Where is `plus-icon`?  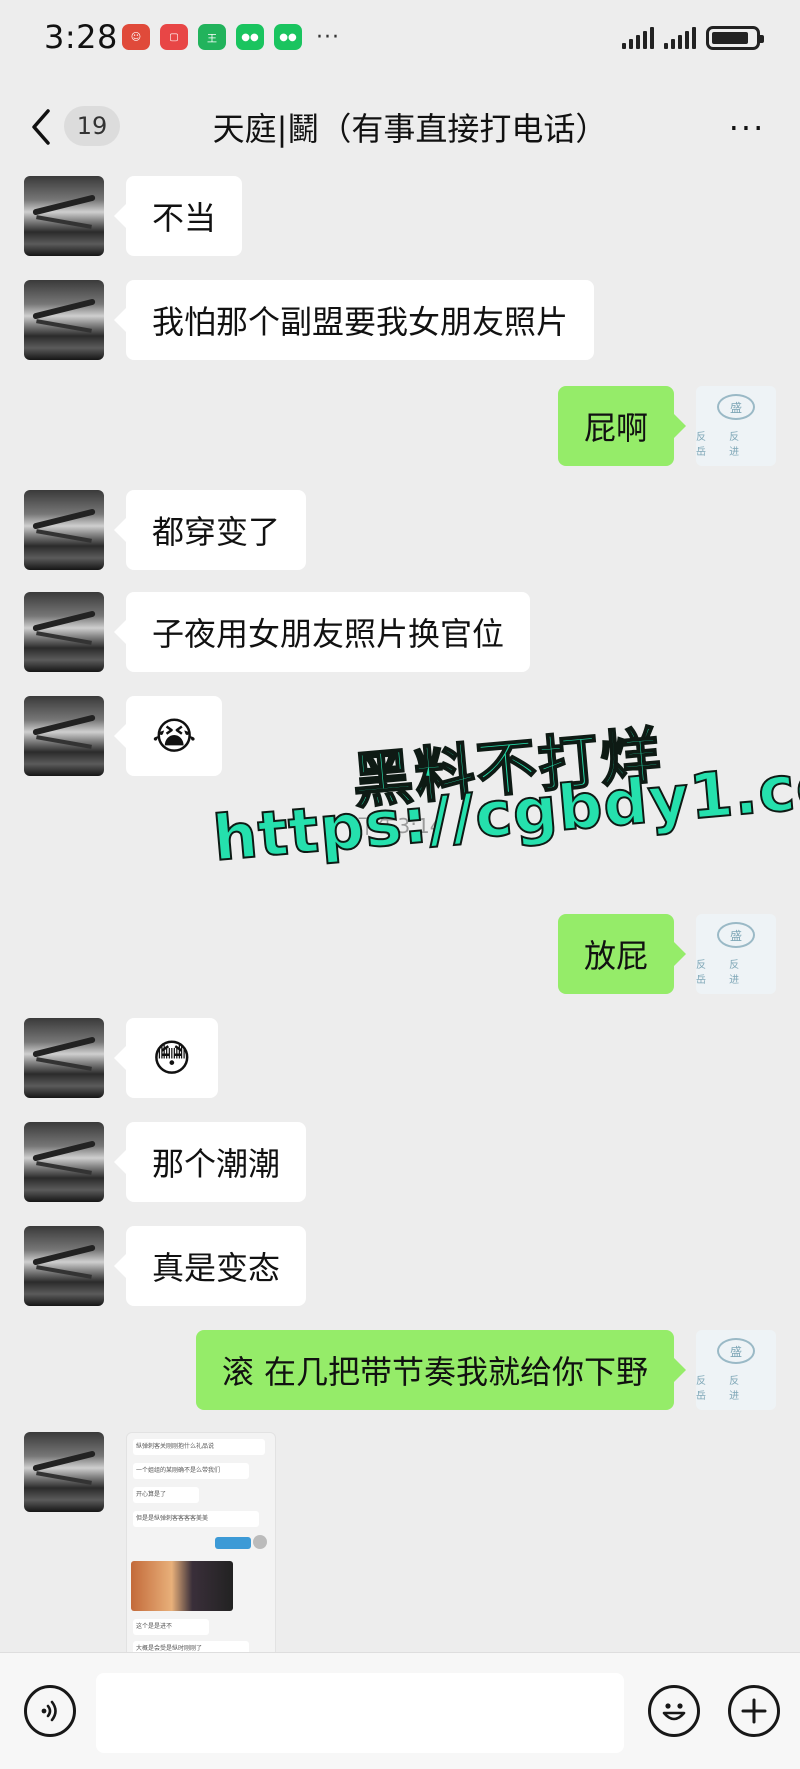 plus-icon is located at coordinates (754, 1711).